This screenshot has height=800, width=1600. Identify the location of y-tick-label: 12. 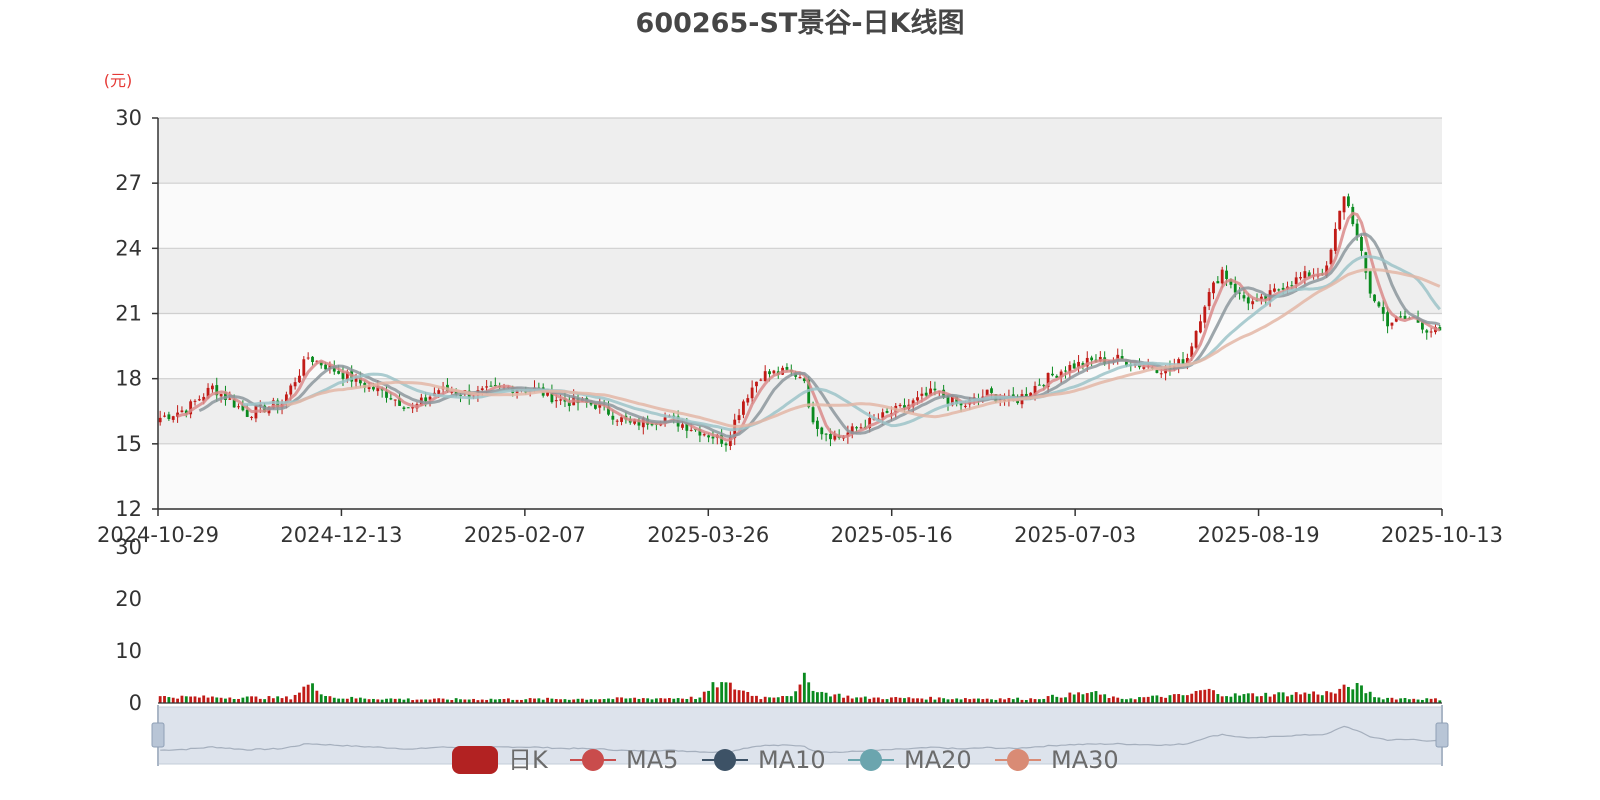
(128, 509).